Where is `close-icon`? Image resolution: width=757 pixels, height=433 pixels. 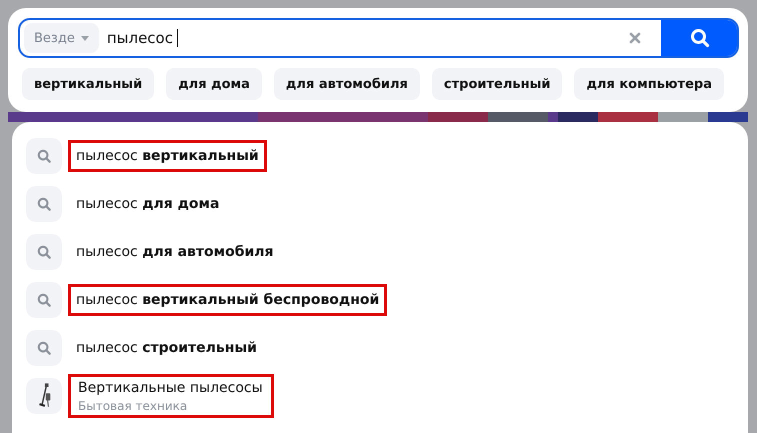
close-icon is located at coordinates (635, 38).